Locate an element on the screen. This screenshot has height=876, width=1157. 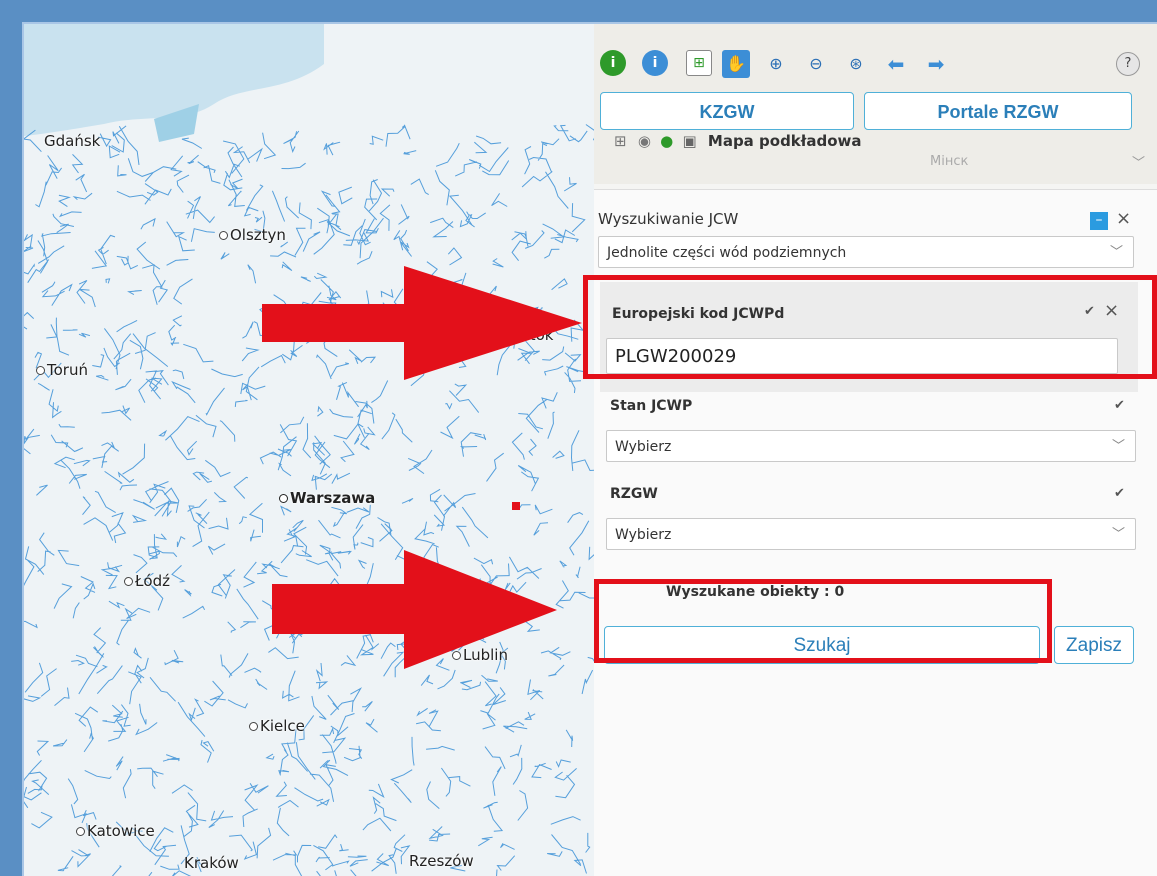
save-button: Zapisz is located at coordinates (1094, 645).